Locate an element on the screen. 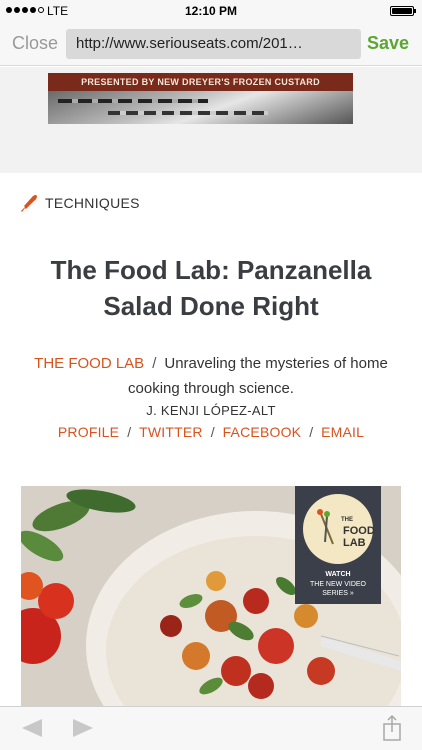 This screenshot has width=422, height=750. battery-fill is located at coordinates (402, 11).